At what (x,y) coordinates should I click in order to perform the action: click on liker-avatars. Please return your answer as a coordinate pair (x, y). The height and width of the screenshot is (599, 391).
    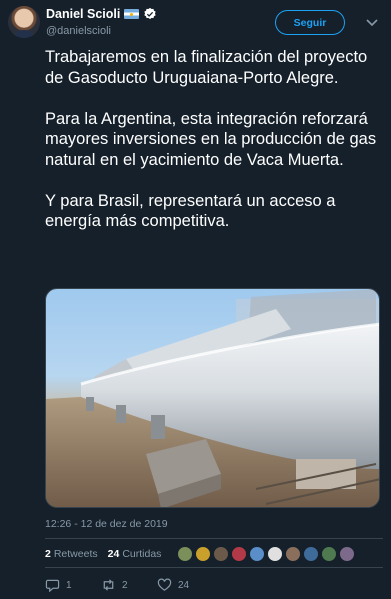
    Looking at the image, I should click on (266, 554).